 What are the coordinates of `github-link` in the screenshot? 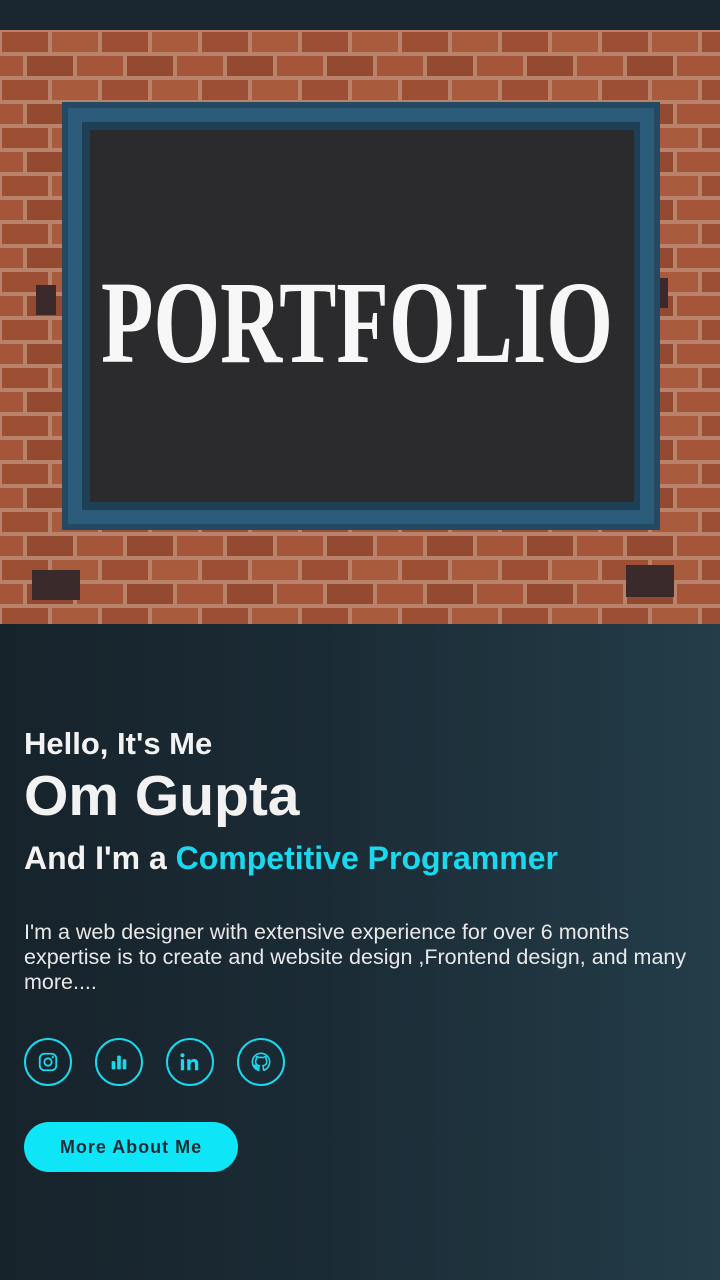 It's located at (261, 1062).